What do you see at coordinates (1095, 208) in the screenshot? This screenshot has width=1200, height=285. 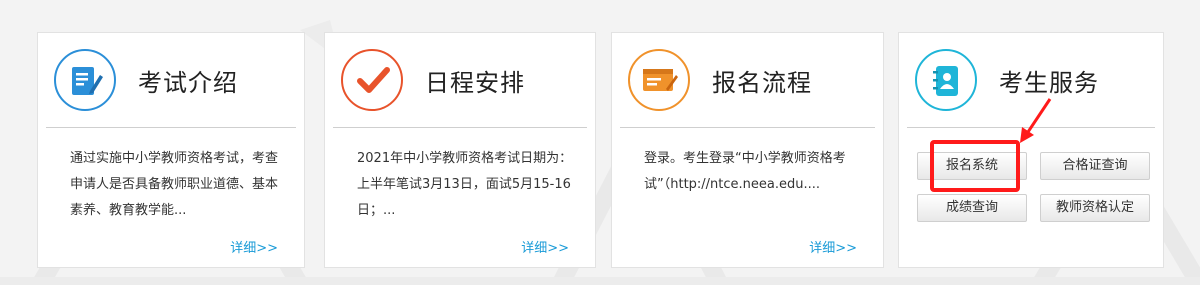 I see `teacher-qualification-button: 教师资格认定` at bounding box center [1095, 208].